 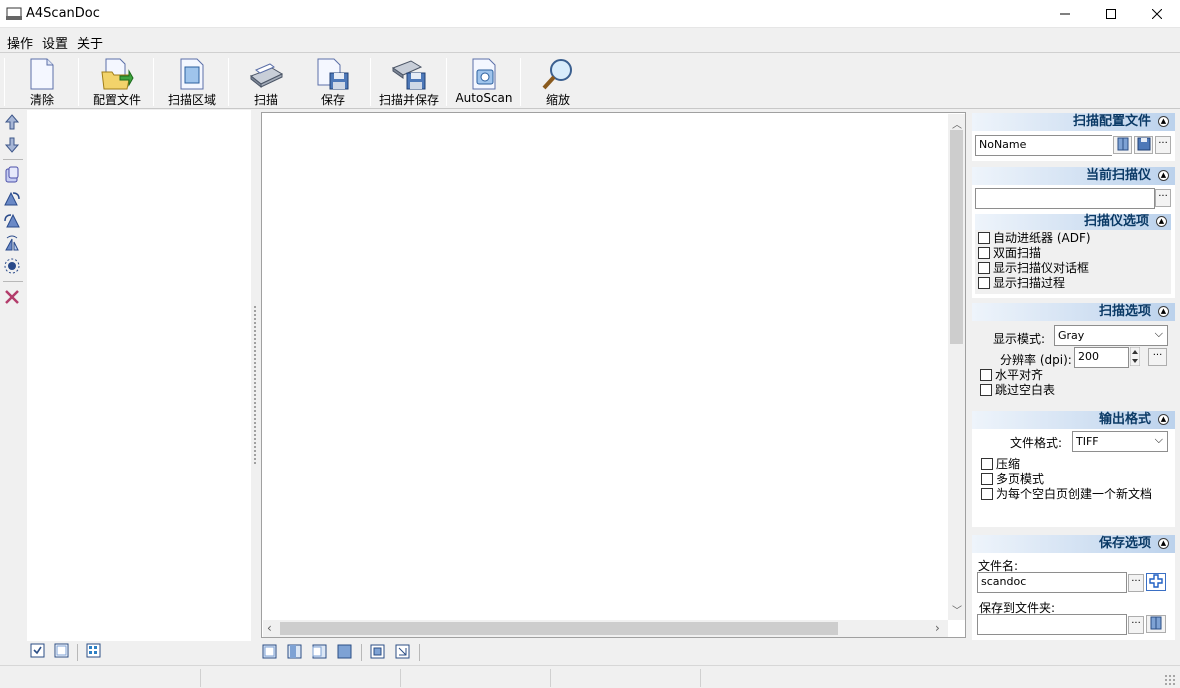 I want to click on resolution-input: 200, so click(x=1101, y=357).